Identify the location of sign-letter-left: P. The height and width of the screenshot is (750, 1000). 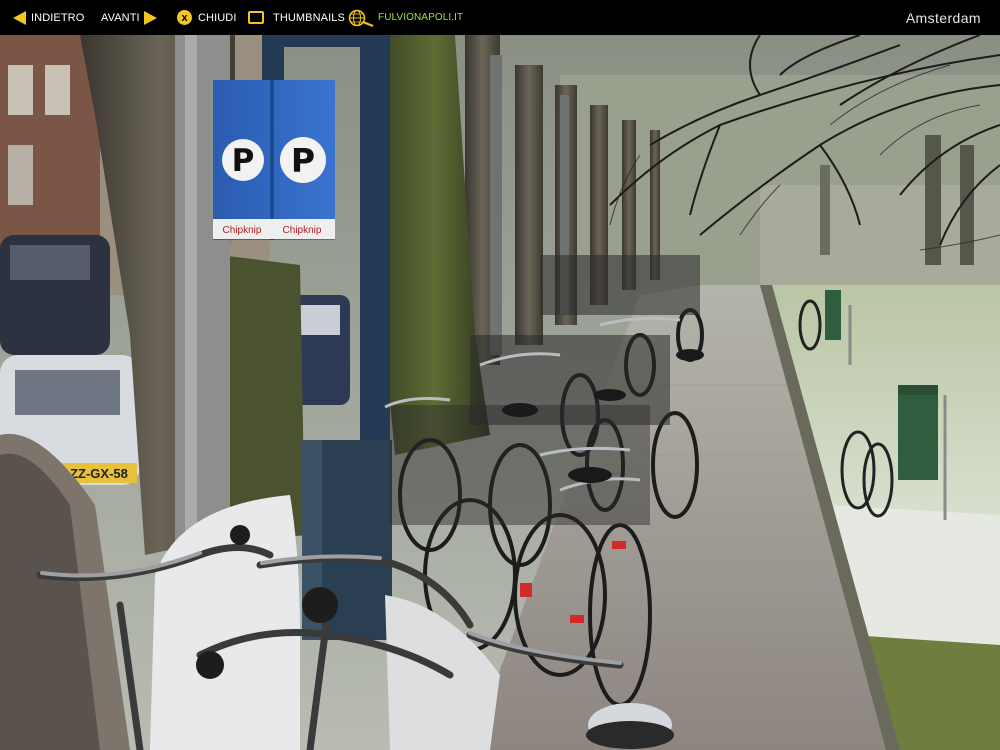
(243, 161).